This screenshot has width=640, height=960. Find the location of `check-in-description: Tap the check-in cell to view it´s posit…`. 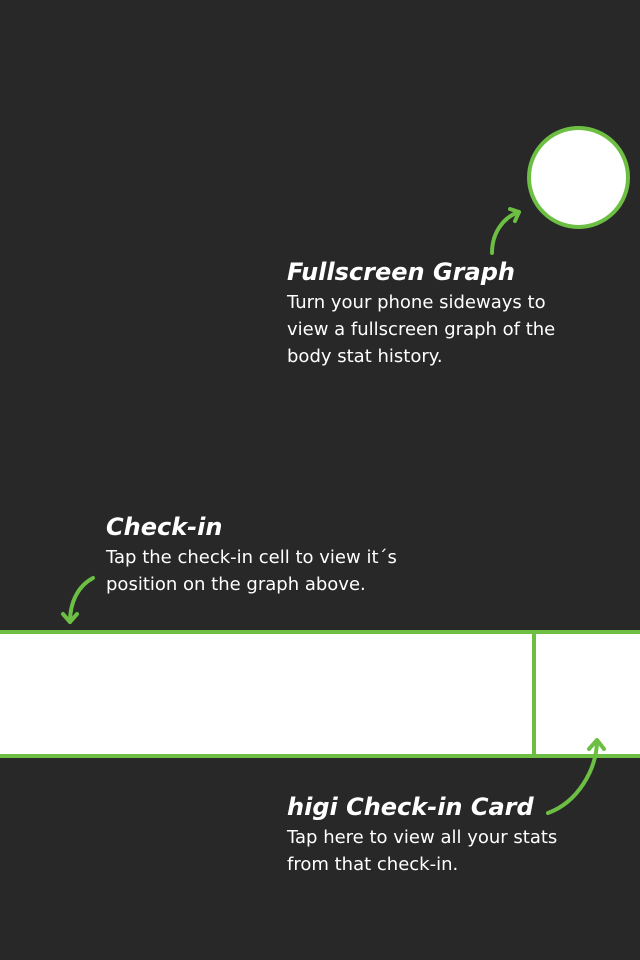

check-in-description: Tap the check-in cell to view it´s posit… is located at coordinates (251, 571).